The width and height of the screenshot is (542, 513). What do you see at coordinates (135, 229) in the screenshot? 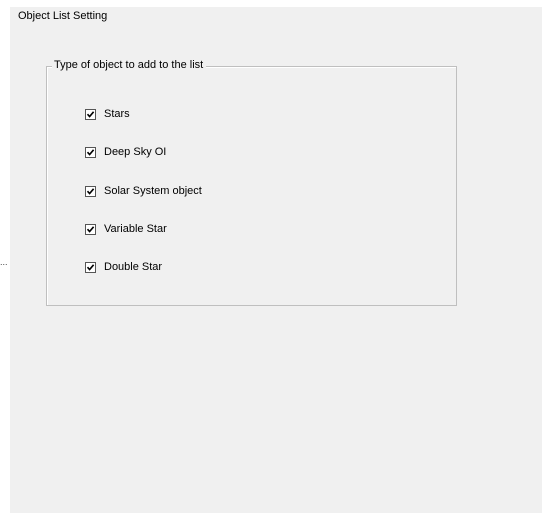
I see `checkbox-label: Variable Star` at bounding box center [135, 229].